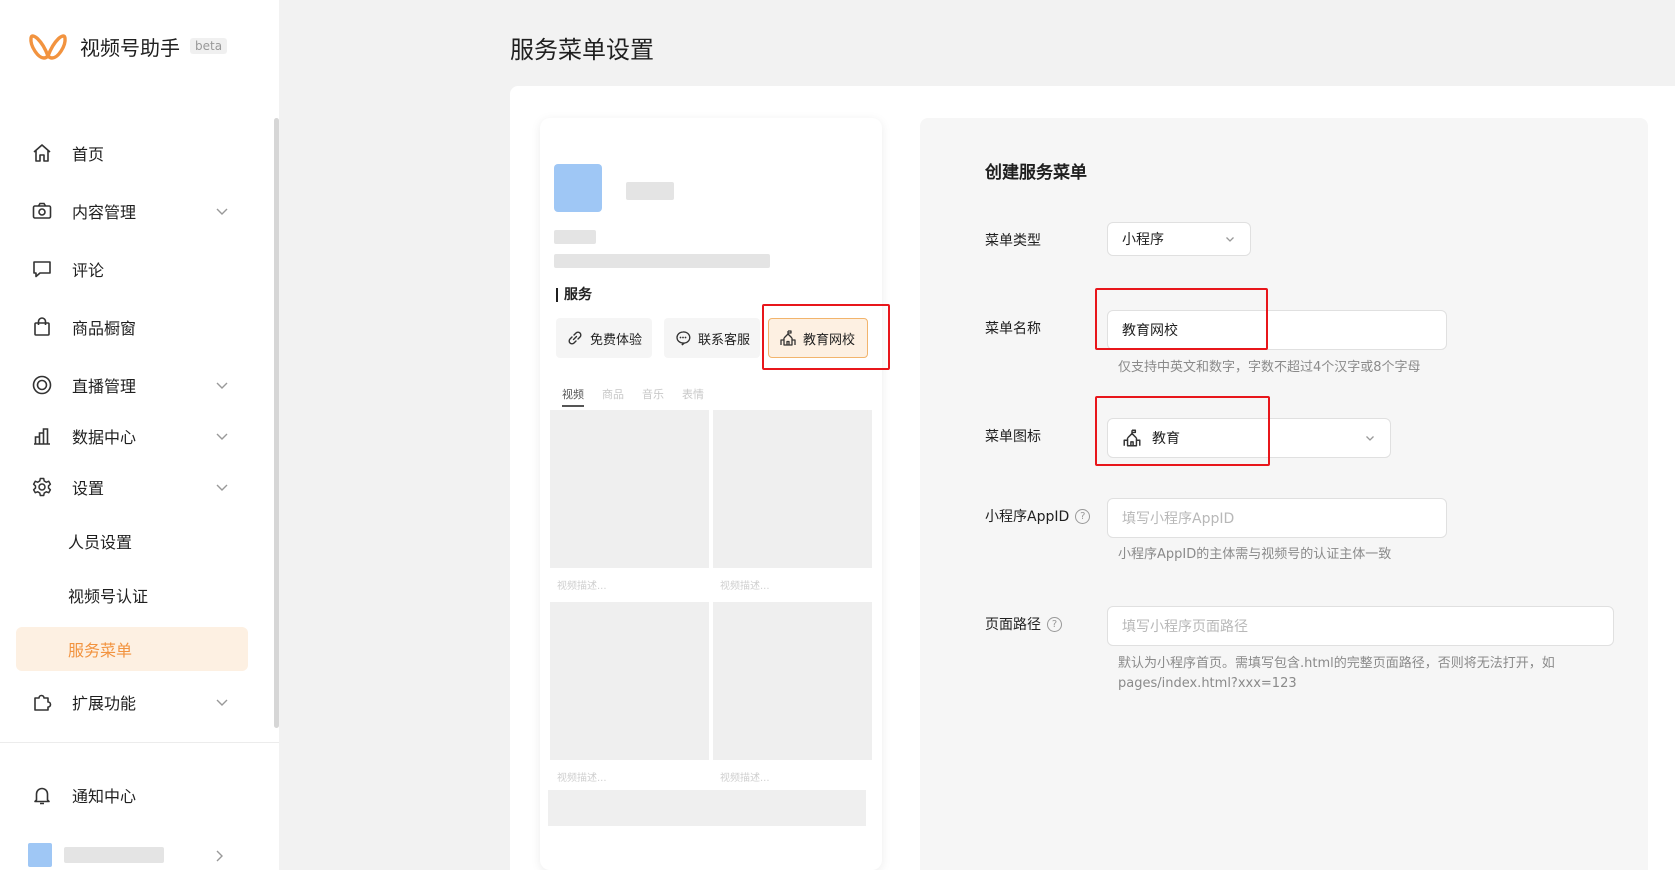  Describe the element at coordinates (88, 154) in the screenshot. I see `sidebar-item-label: 首页` at that location.